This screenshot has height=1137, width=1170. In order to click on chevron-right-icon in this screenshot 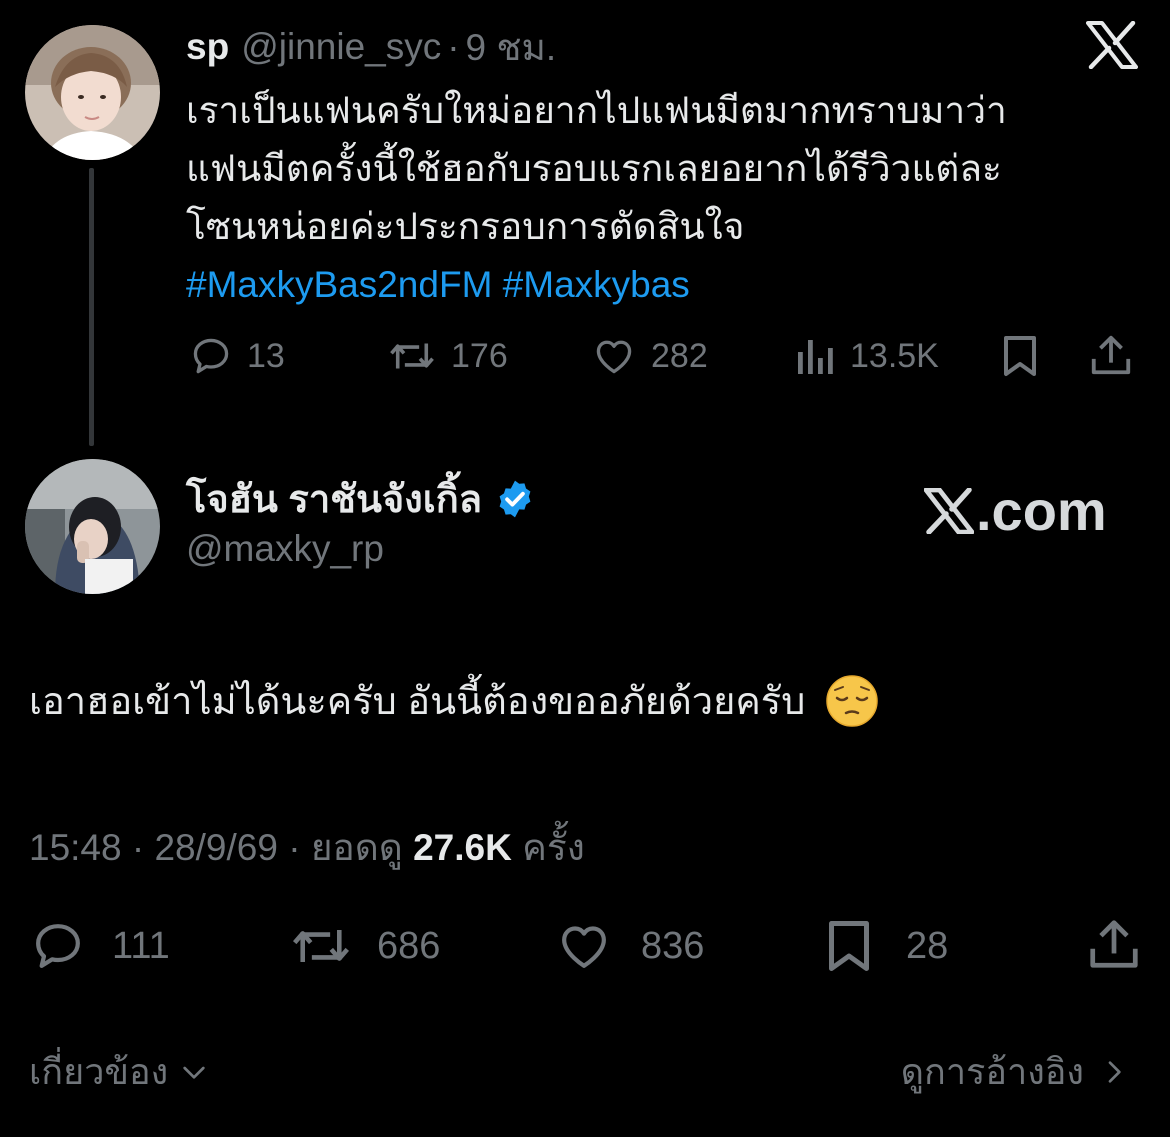, I will do `click(1114, 1071)`.